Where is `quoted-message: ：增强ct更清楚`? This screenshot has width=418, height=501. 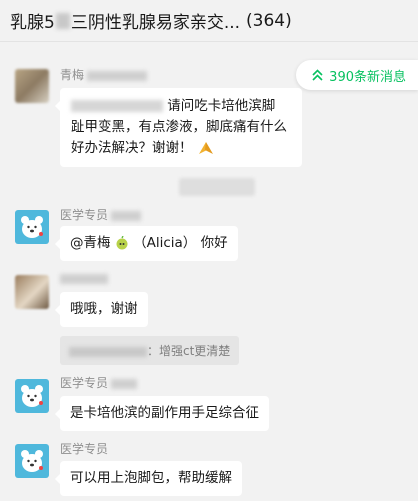 quoted-message: ：增强ct更清楚 is located at coordinates (150, 350).